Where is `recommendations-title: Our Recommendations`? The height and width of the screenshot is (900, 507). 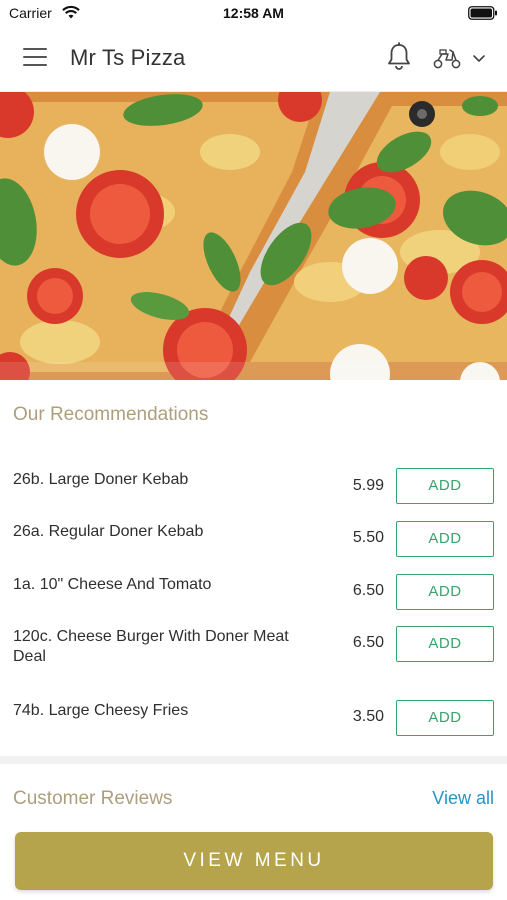
recommendations-title: Our Recommendations is located at coordinates (111, 414).